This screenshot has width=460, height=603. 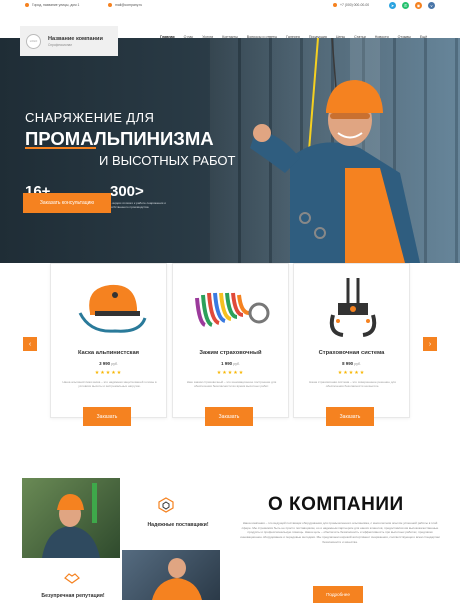 I want to click on about-photo-worker, so click(x=171, y=575).